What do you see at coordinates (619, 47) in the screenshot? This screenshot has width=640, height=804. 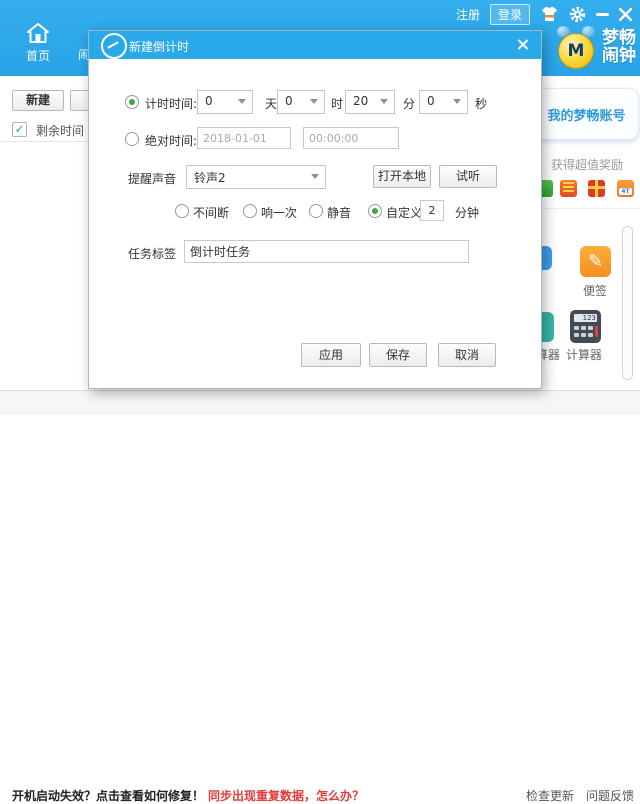 I see `app-name: 梦畅 闹钟` at bounding box center [619, 47].